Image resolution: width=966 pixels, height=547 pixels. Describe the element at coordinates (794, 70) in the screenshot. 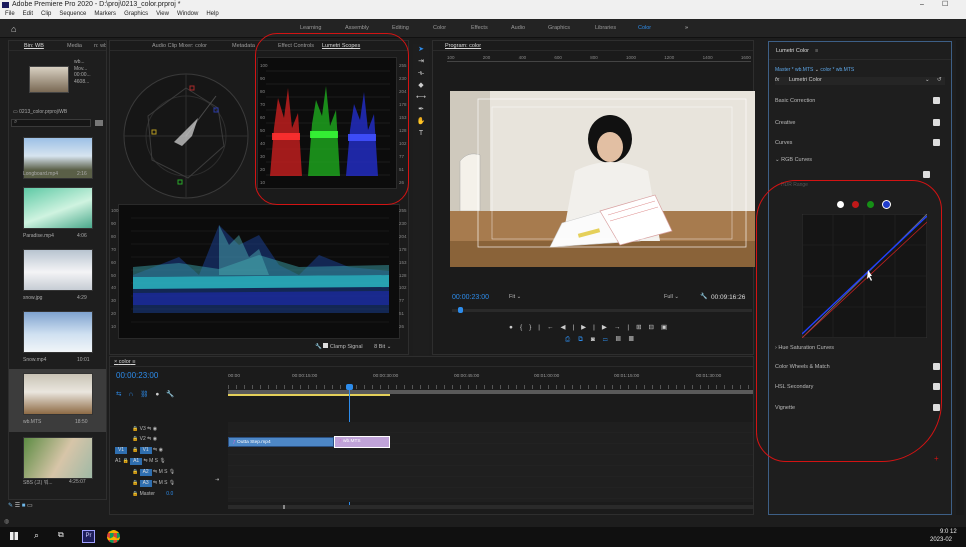

I see `master-clip: Master * wb.MTS` at that location.